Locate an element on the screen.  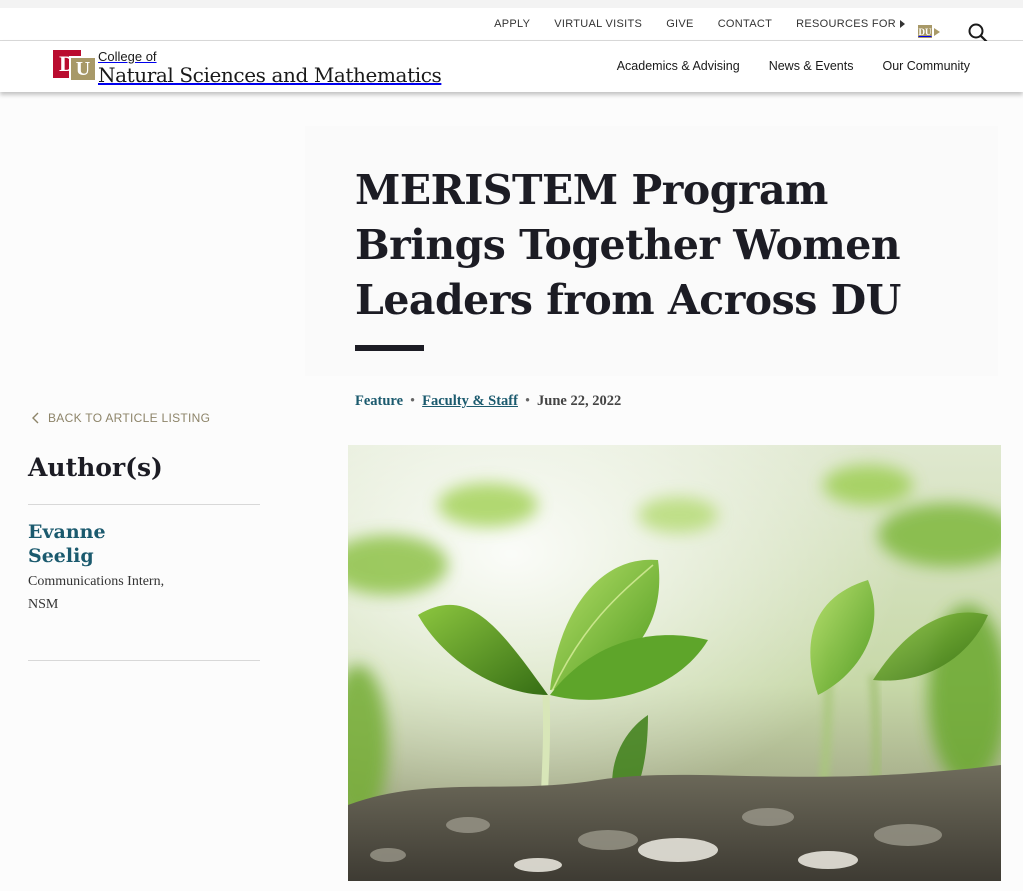
utility-link-contact: CONTACT is located at coordinates (745, 24).